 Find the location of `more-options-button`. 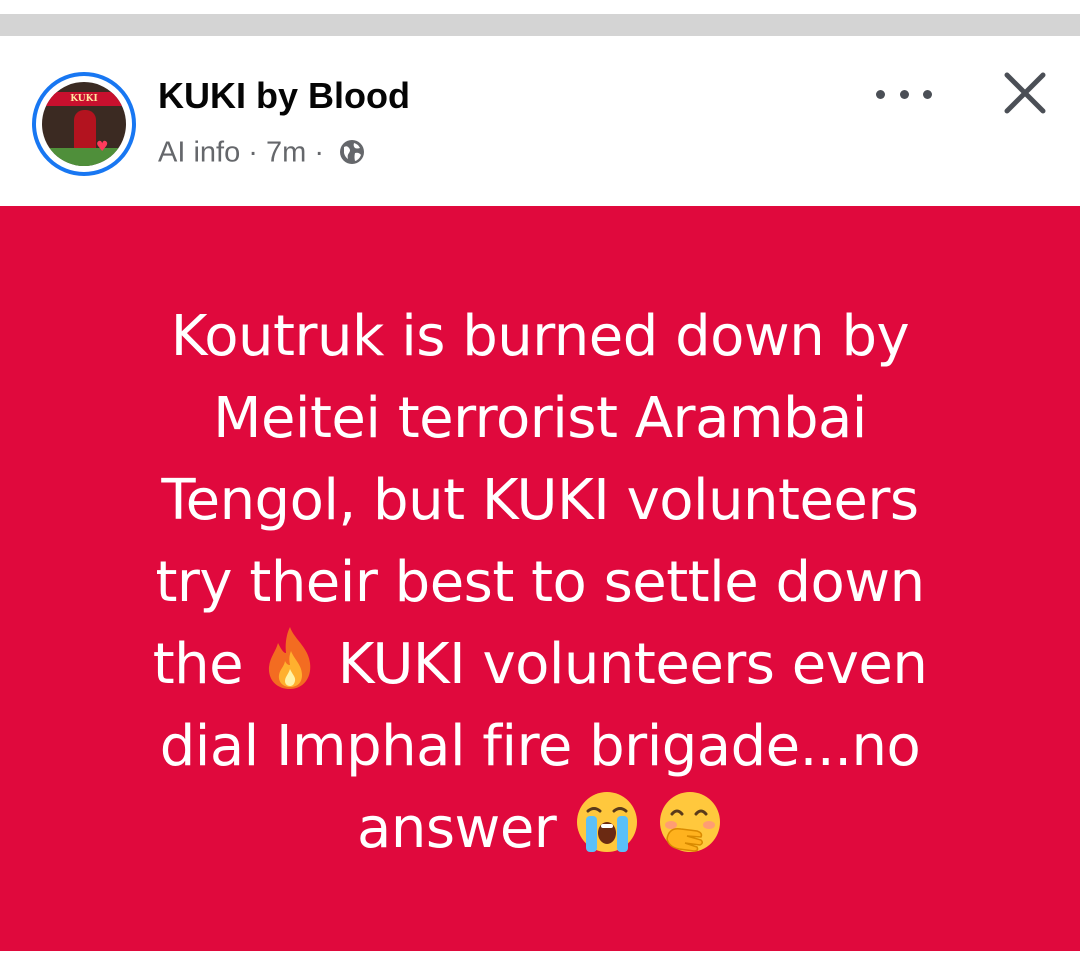

more-options-button is located at coordinates (904, 94).